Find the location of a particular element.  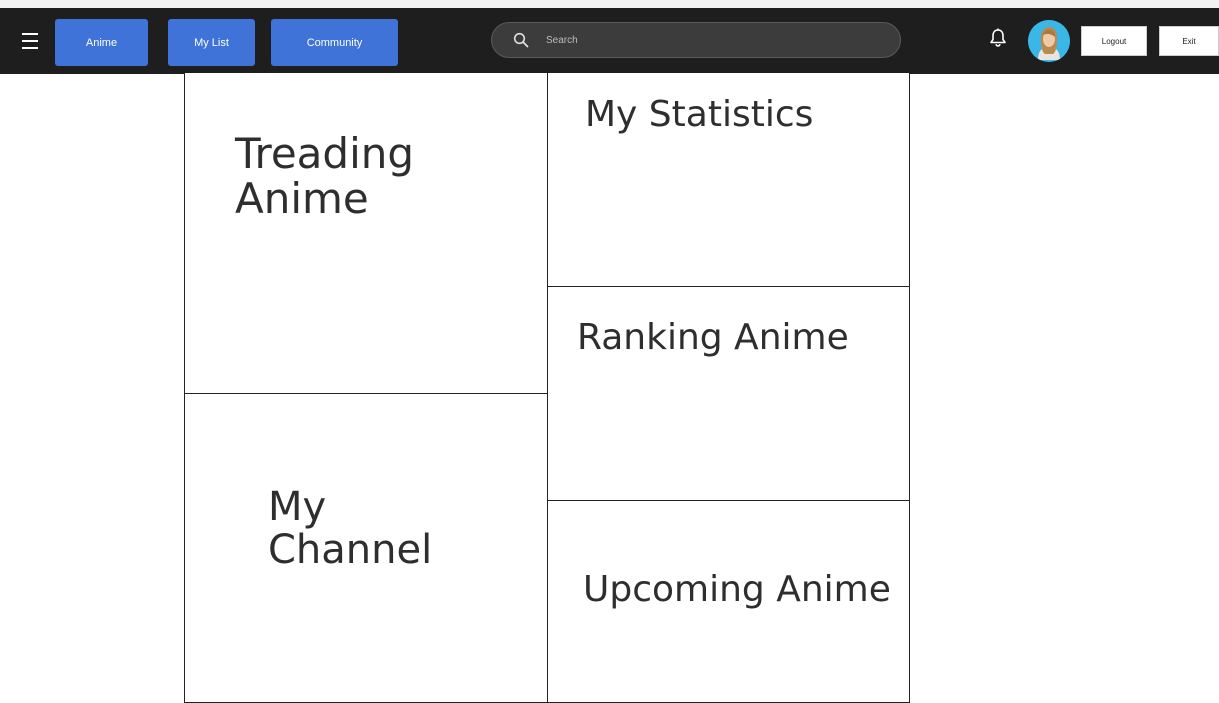

my-channel-panel: My Channel is located at coordinates (366, 548).